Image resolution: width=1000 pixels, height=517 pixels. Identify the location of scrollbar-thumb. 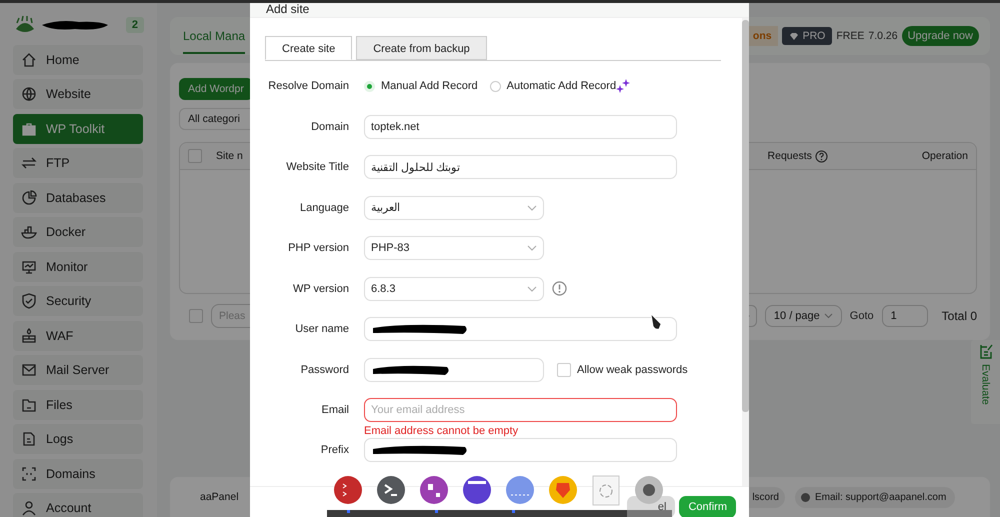
(745, 216).